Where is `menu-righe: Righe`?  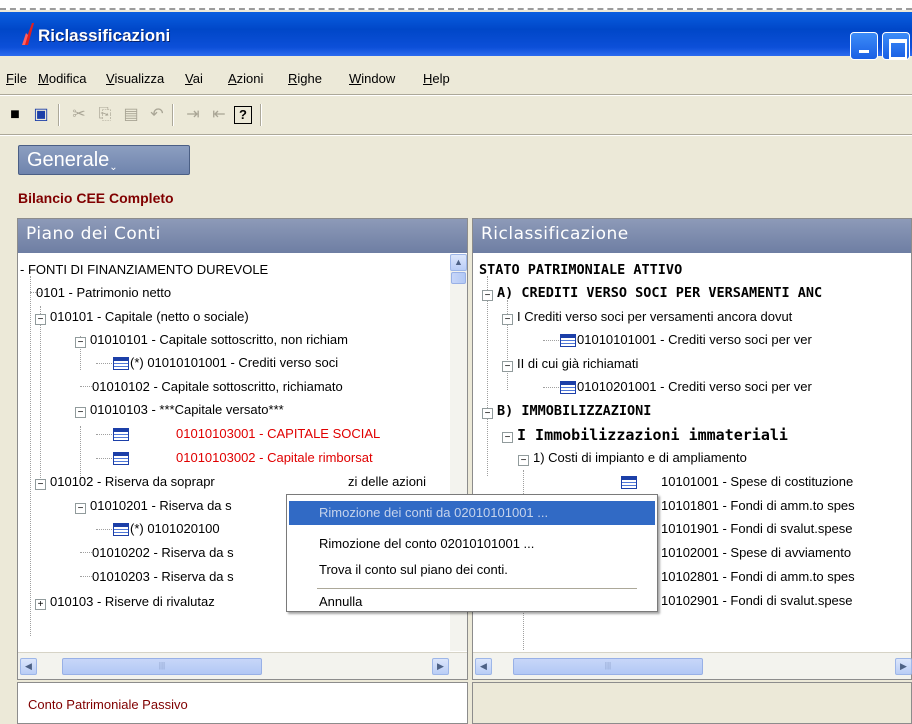 menu-righe: Righe is located at coordinates (305, 78).